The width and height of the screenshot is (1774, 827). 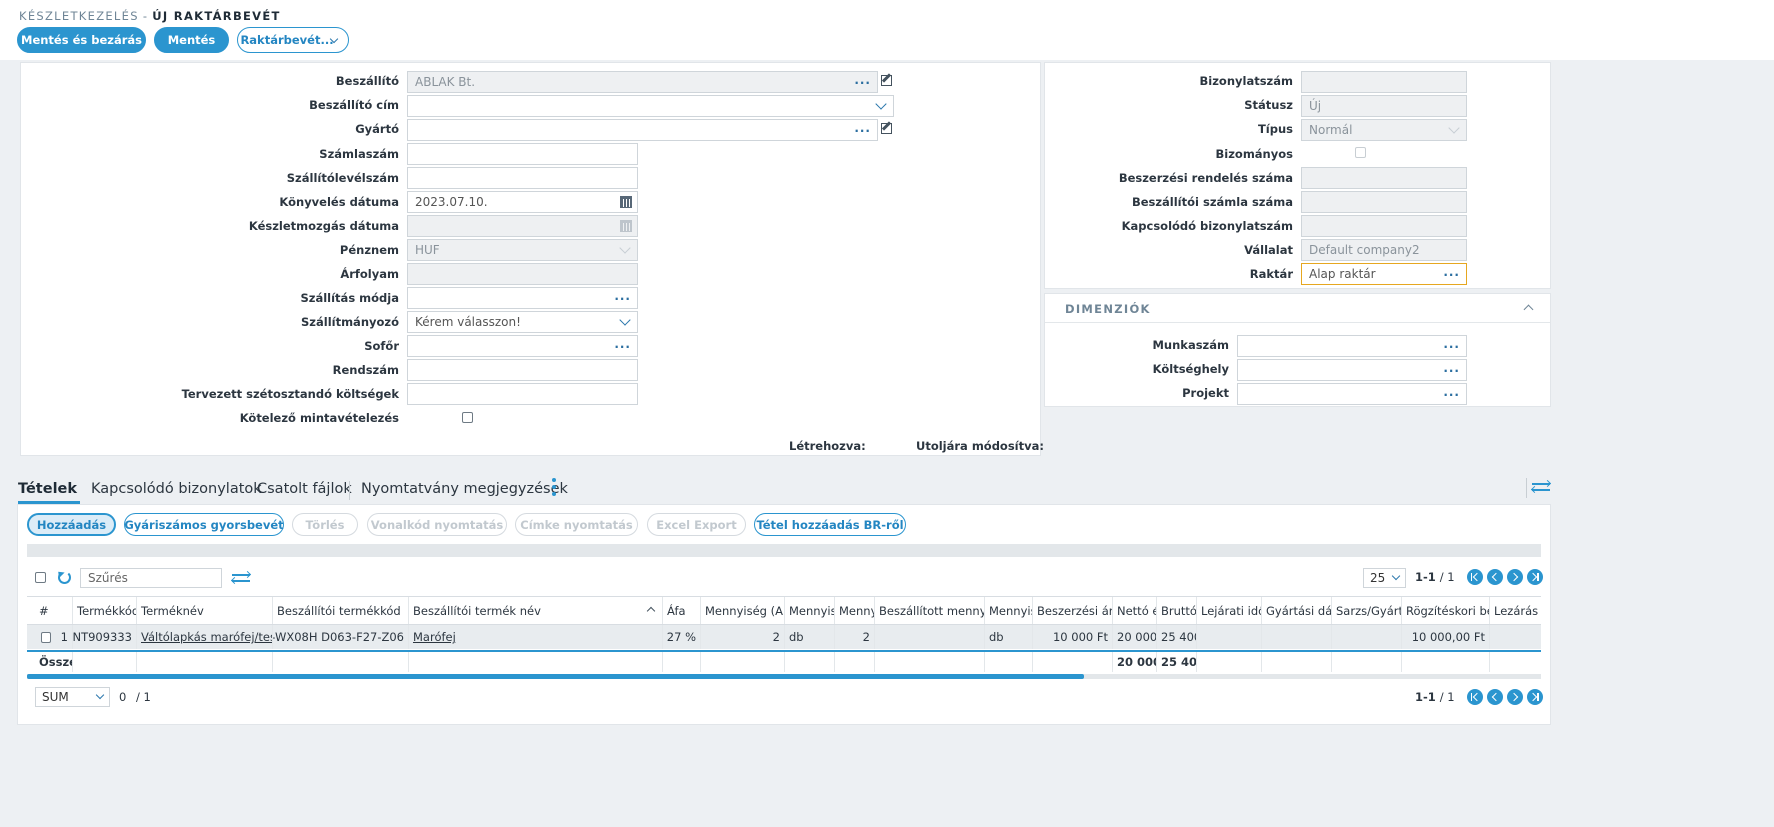 I want to click on save-and-close-button: Mentés és bezárás, so click(x=81, y=40).